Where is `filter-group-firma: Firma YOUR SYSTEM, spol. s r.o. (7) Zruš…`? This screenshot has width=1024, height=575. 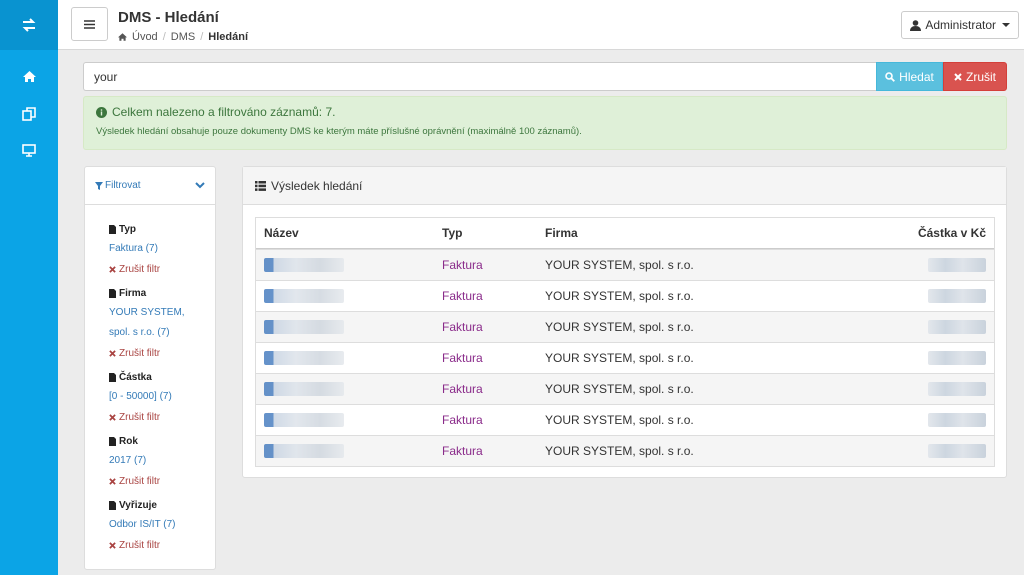 filter-group-firma: Firma YOUR SYSTEM, spol. s r.o. (7) Zruš… is located at coordinates (162, 323).